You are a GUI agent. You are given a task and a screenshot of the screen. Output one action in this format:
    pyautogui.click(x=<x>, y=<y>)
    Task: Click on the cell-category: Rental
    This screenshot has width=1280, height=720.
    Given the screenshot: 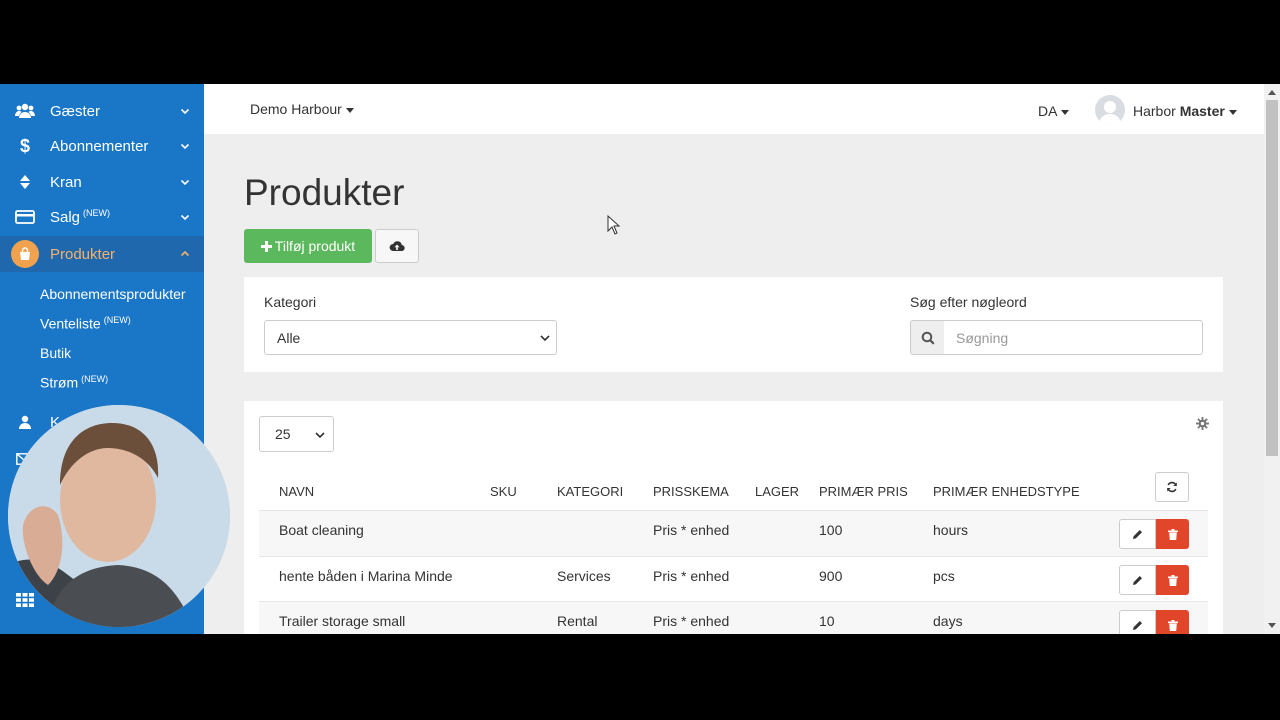 What is the action you would take?
    pyautogui.click(x=577, y=621)
    